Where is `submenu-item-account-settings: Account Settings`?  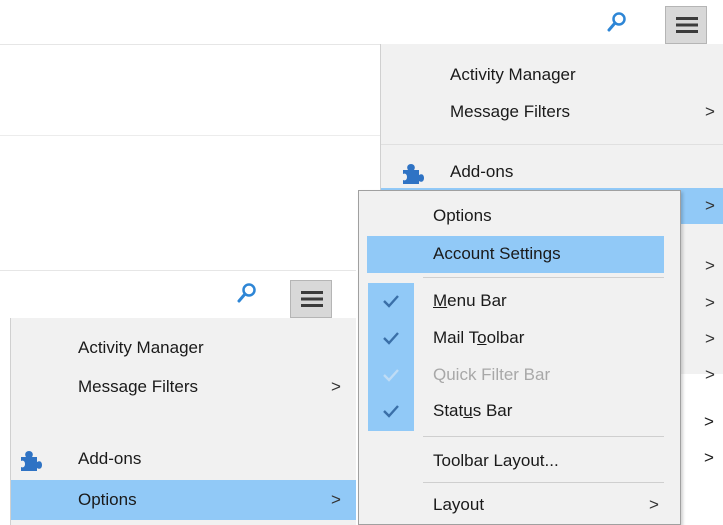 submenu-item-account-settings: Account Settings is located at coordinates (515, 254).